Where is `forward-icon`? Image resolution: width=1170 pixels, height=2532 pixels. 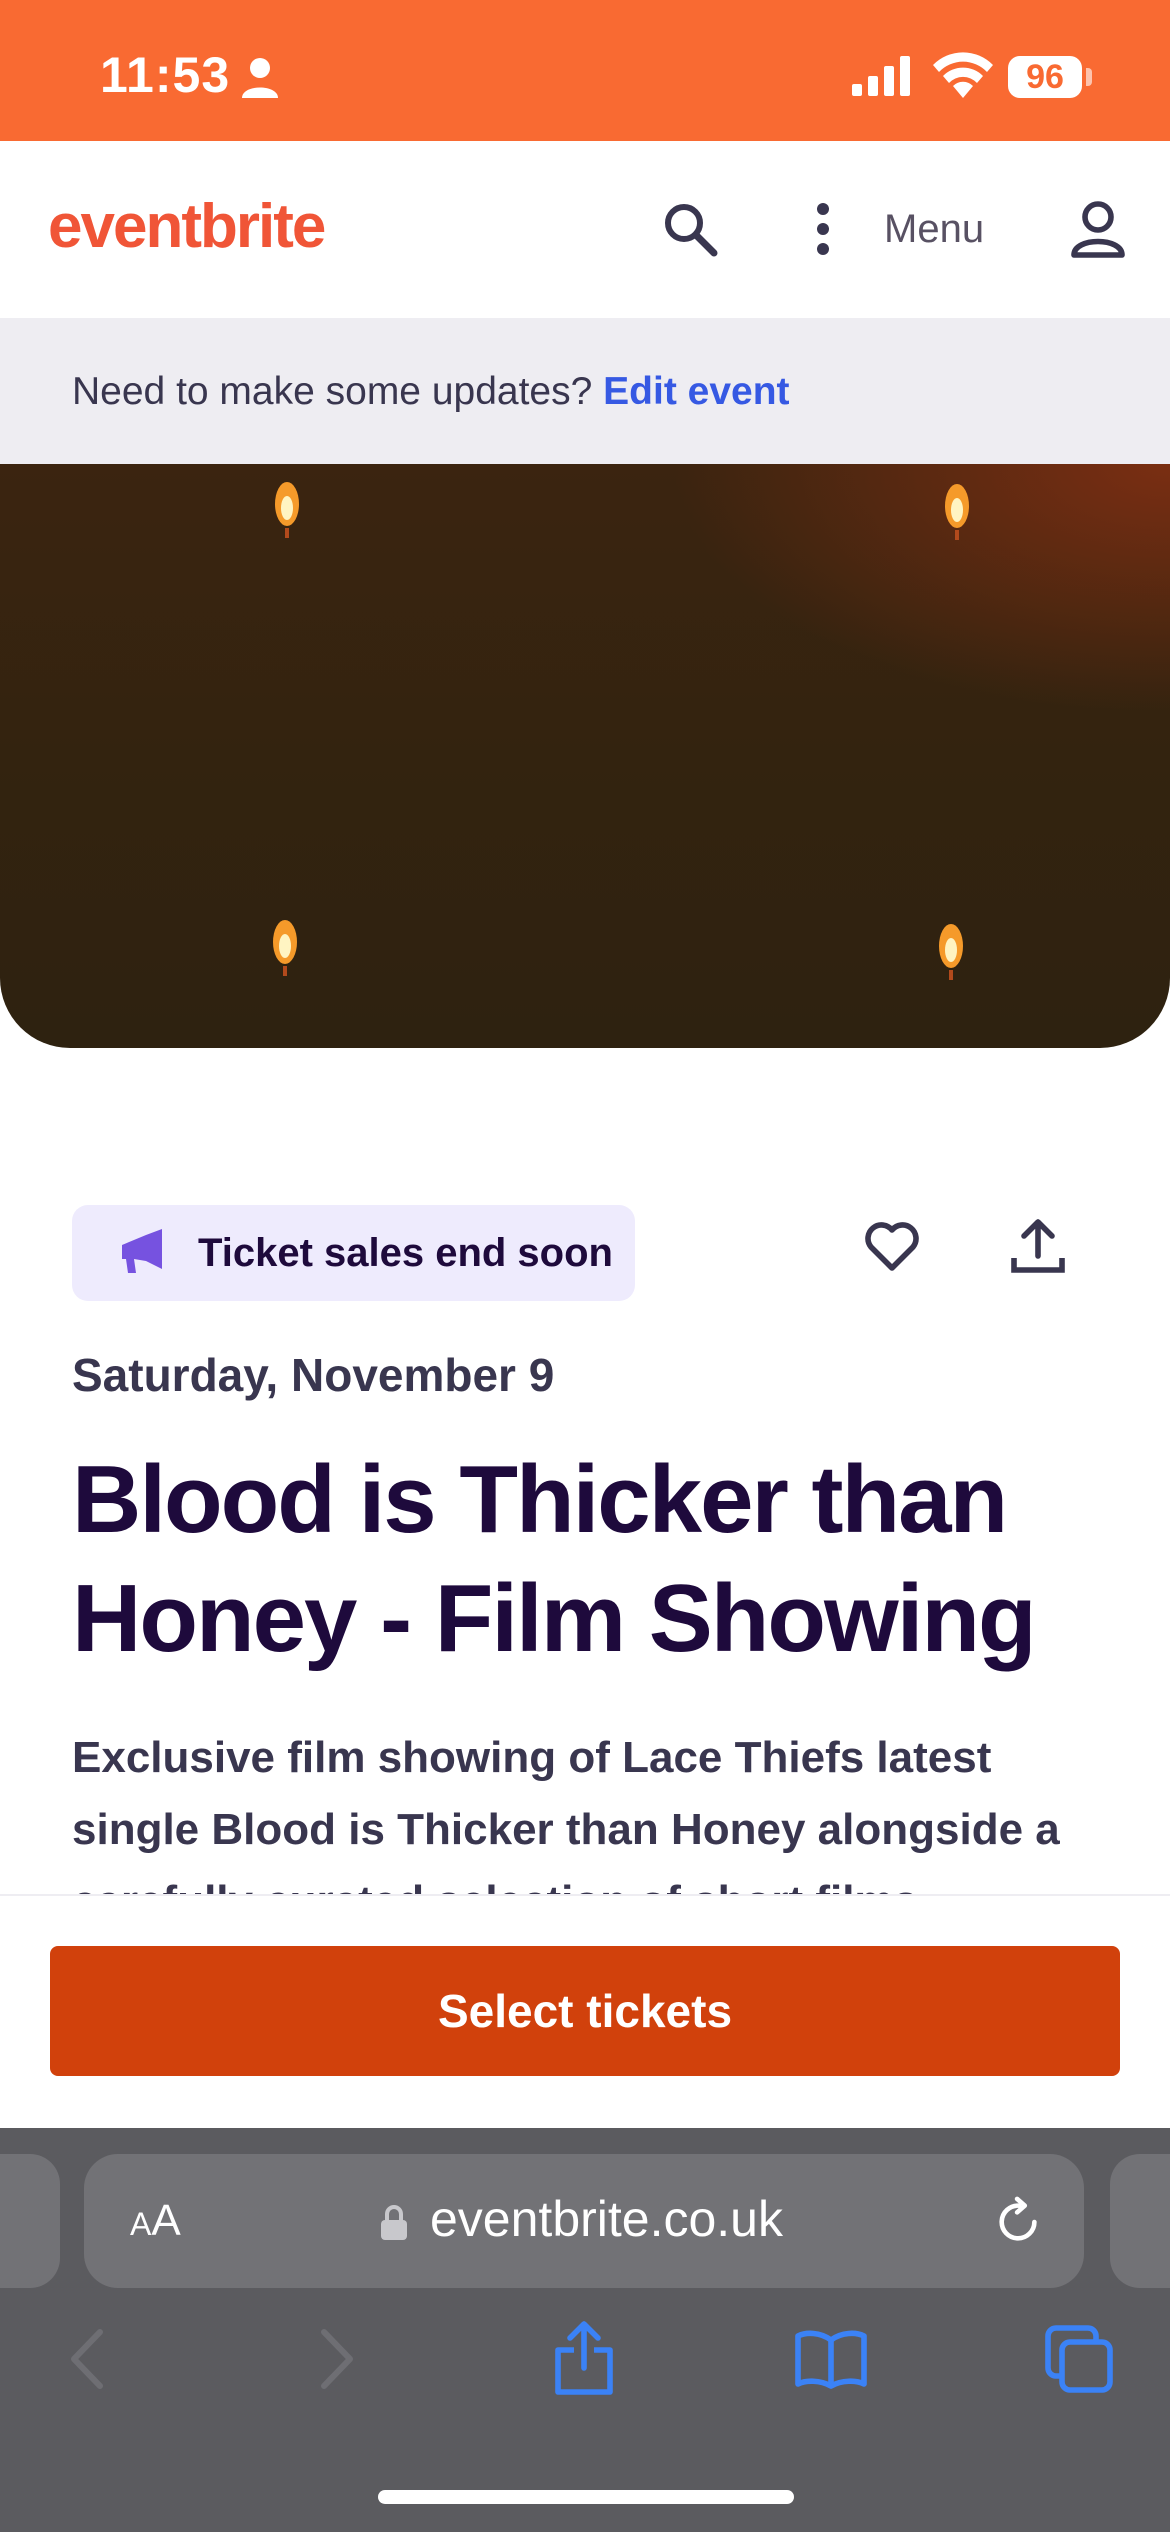 forward-icon is located at coordinates (338, 2359).